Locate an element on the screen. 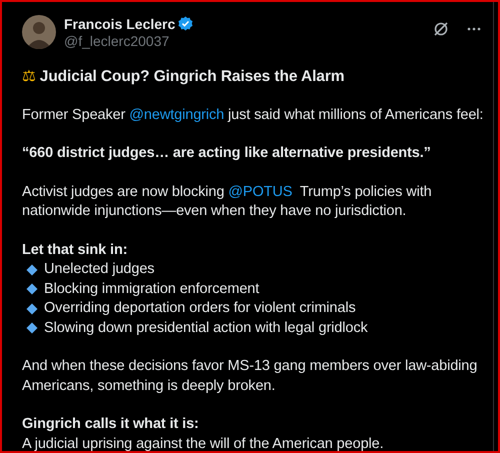 The width and height of the screenshot is (500, 453). list-item: Unelected judges is located at coordinates (99, 269).